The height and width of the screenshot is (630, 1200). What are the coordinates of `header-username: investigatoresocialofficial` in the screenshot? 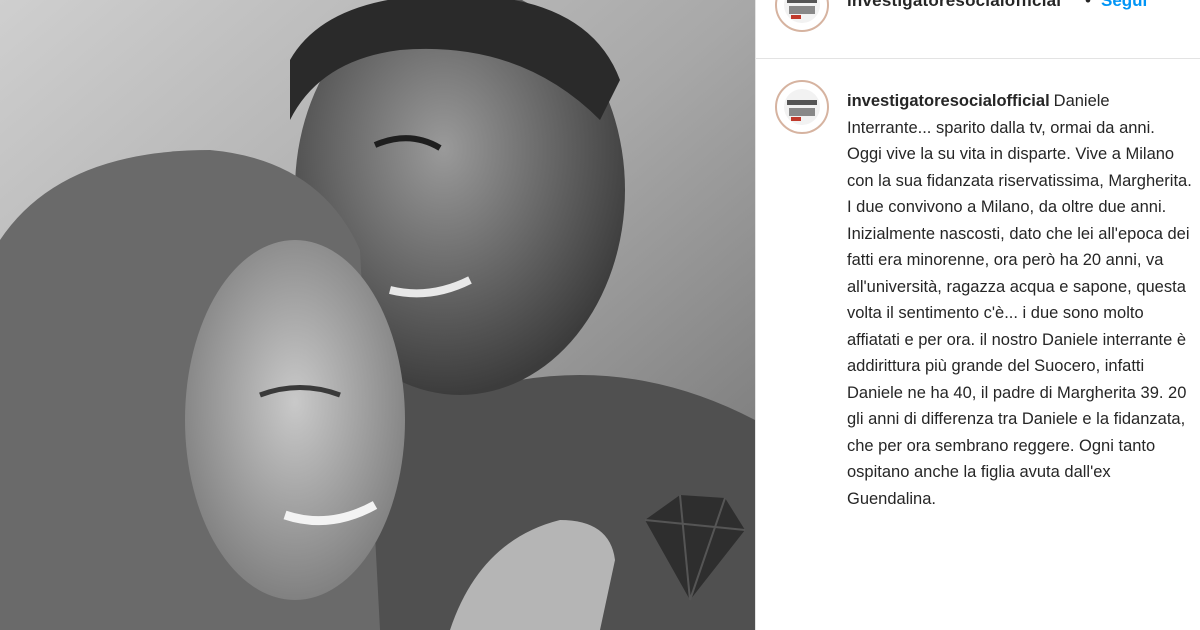 It's located at (954, 5).